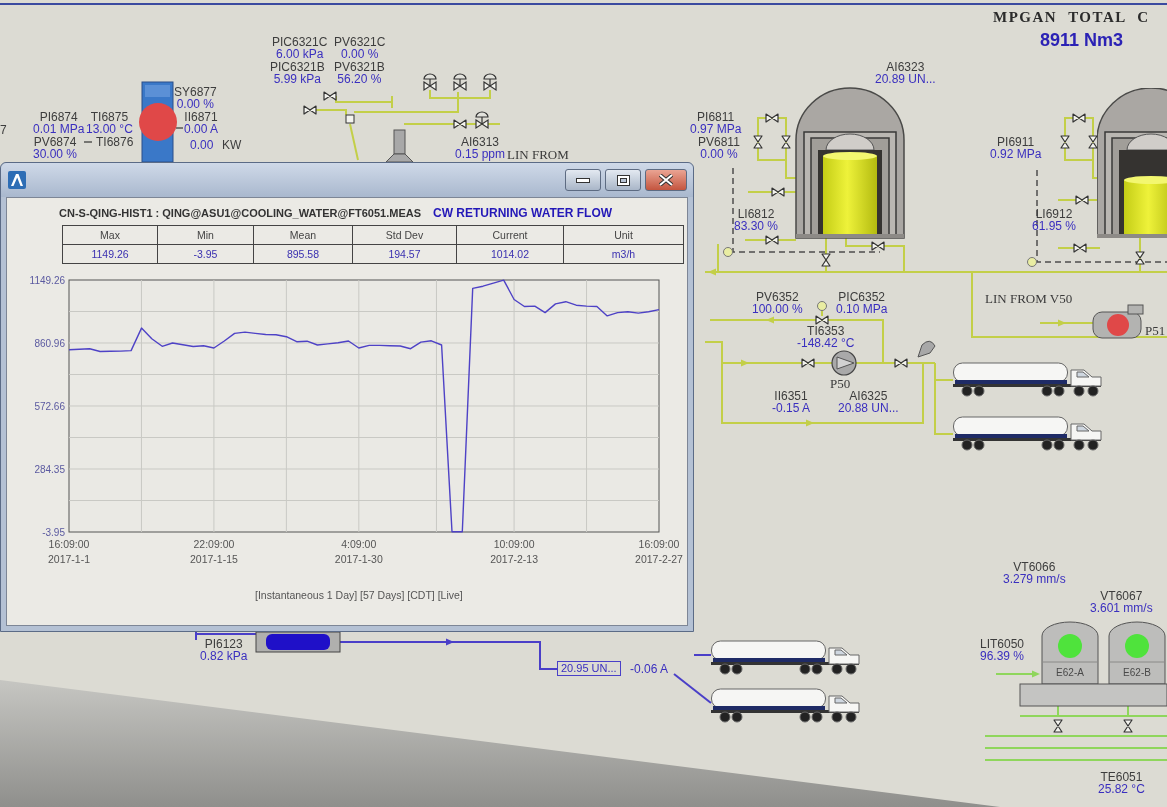 The height and width of the screenshot is (807, 1167). I want to click on tag-label: AI6325, so click(868, 396).